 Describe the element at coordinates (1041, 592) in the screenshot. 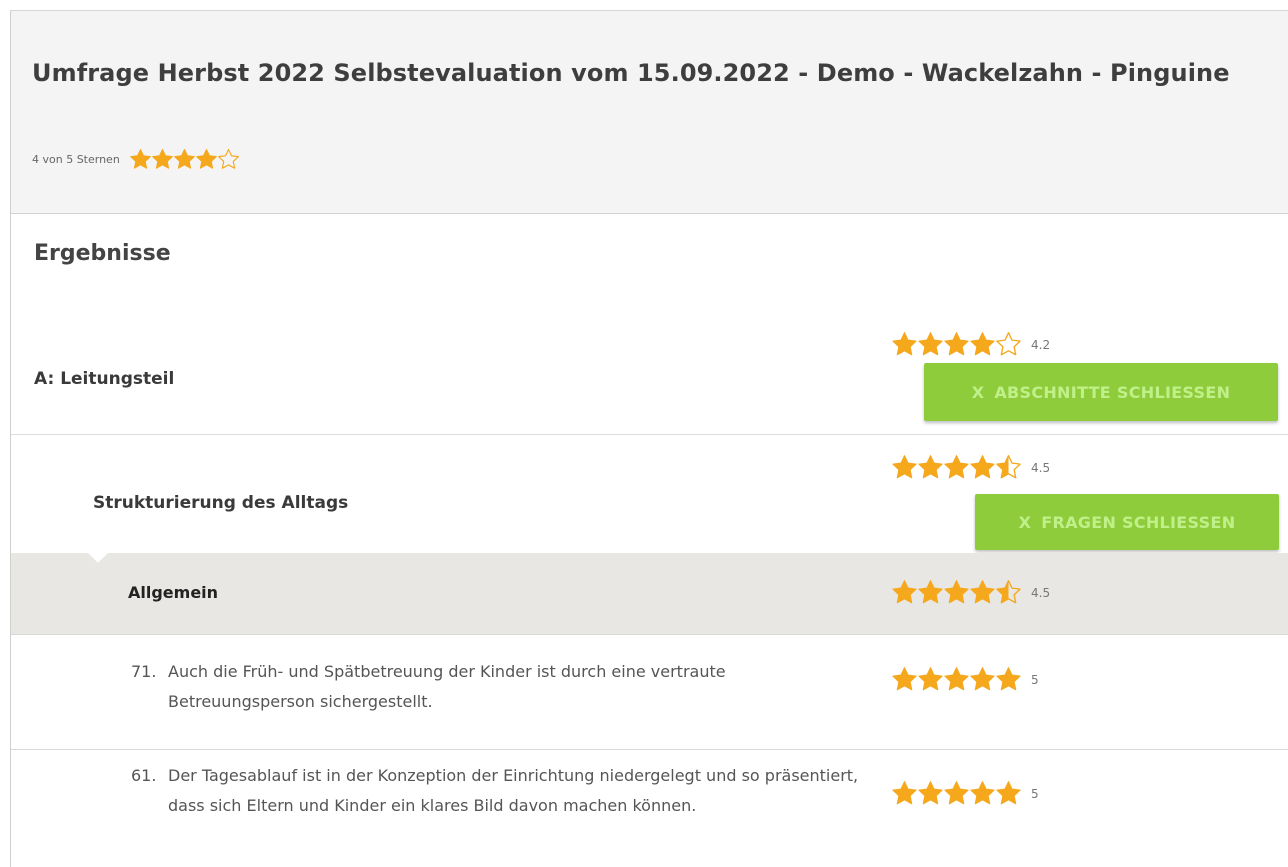

I see `group-score-value: 4.5` at that location.